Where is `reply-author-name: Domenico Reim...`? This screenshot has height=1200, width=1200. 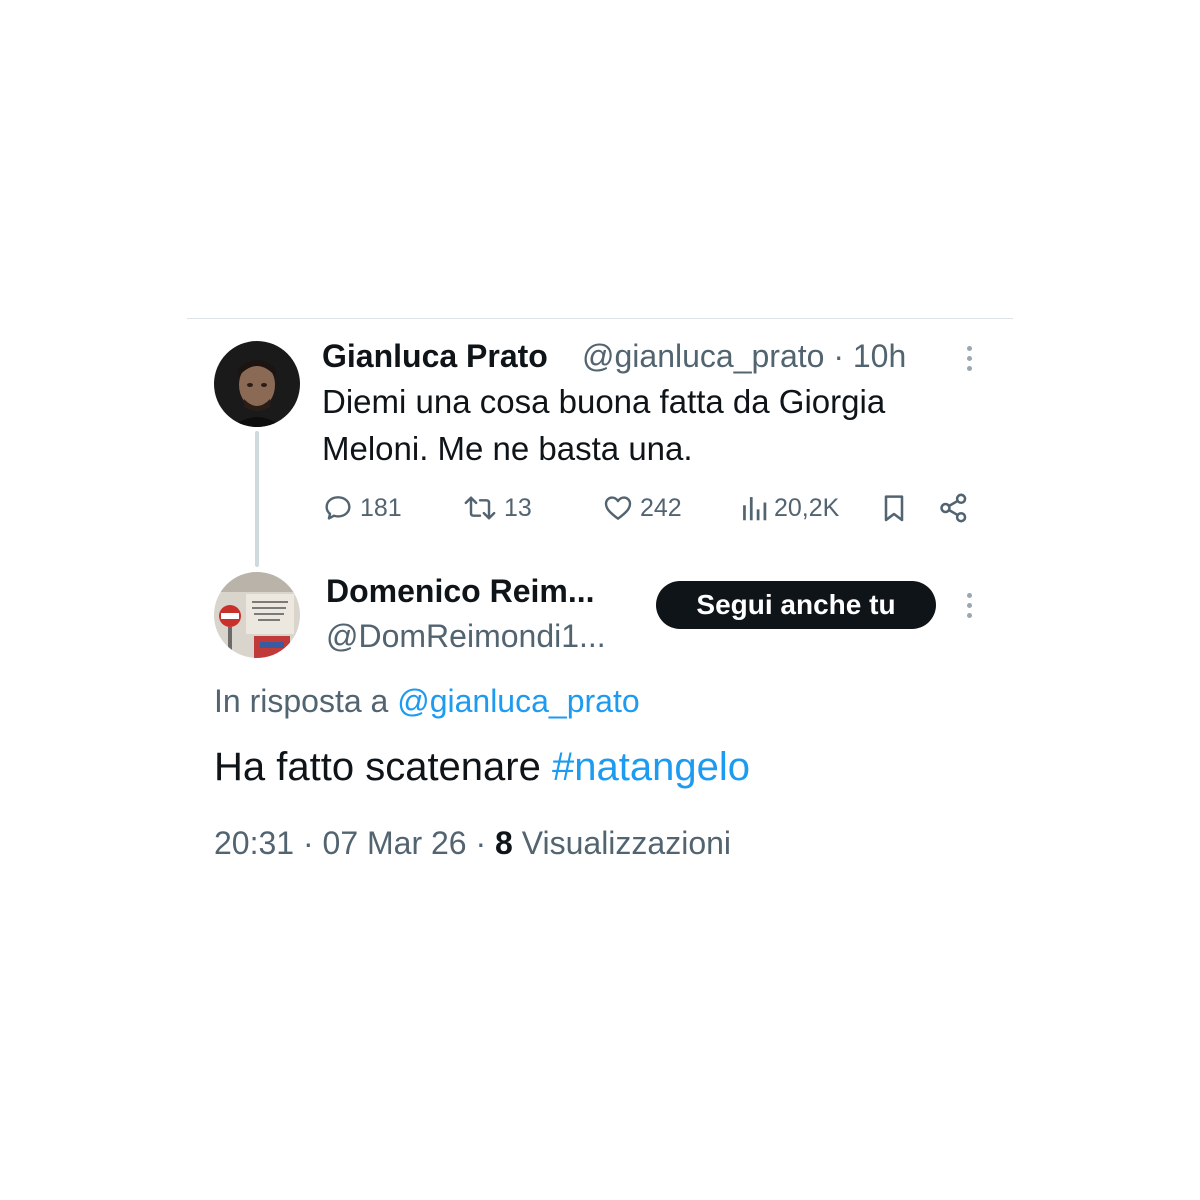
reply-author-name: Domenico Reim... is located at coordinates (460, 591).